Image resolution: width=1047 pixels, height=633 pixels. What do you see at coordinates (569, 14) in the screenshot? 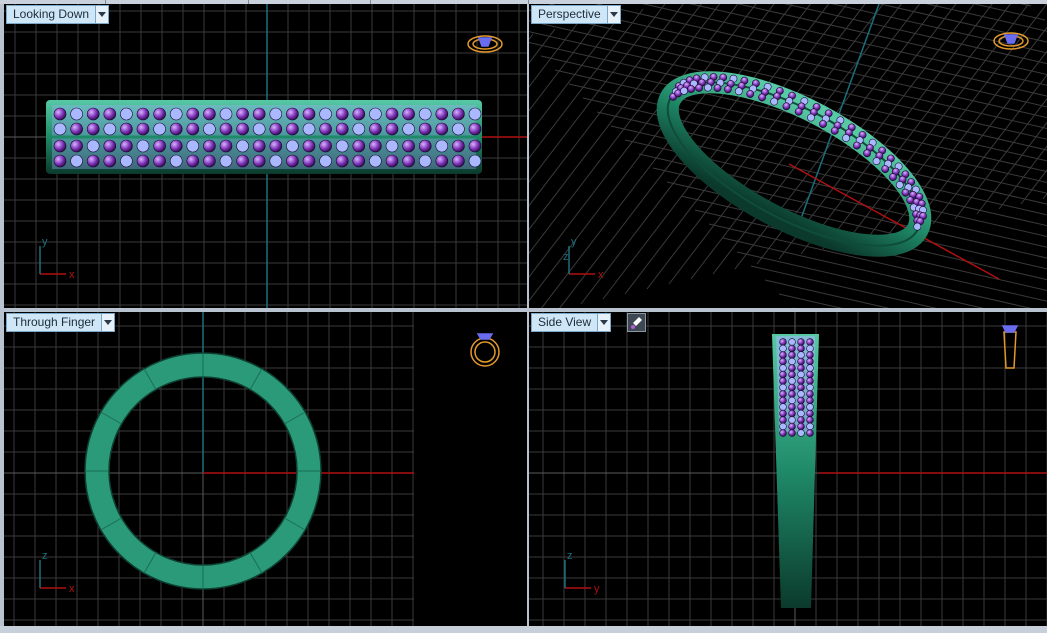
I see `viewport-title: Perspective` at bounding box center [569, 14].